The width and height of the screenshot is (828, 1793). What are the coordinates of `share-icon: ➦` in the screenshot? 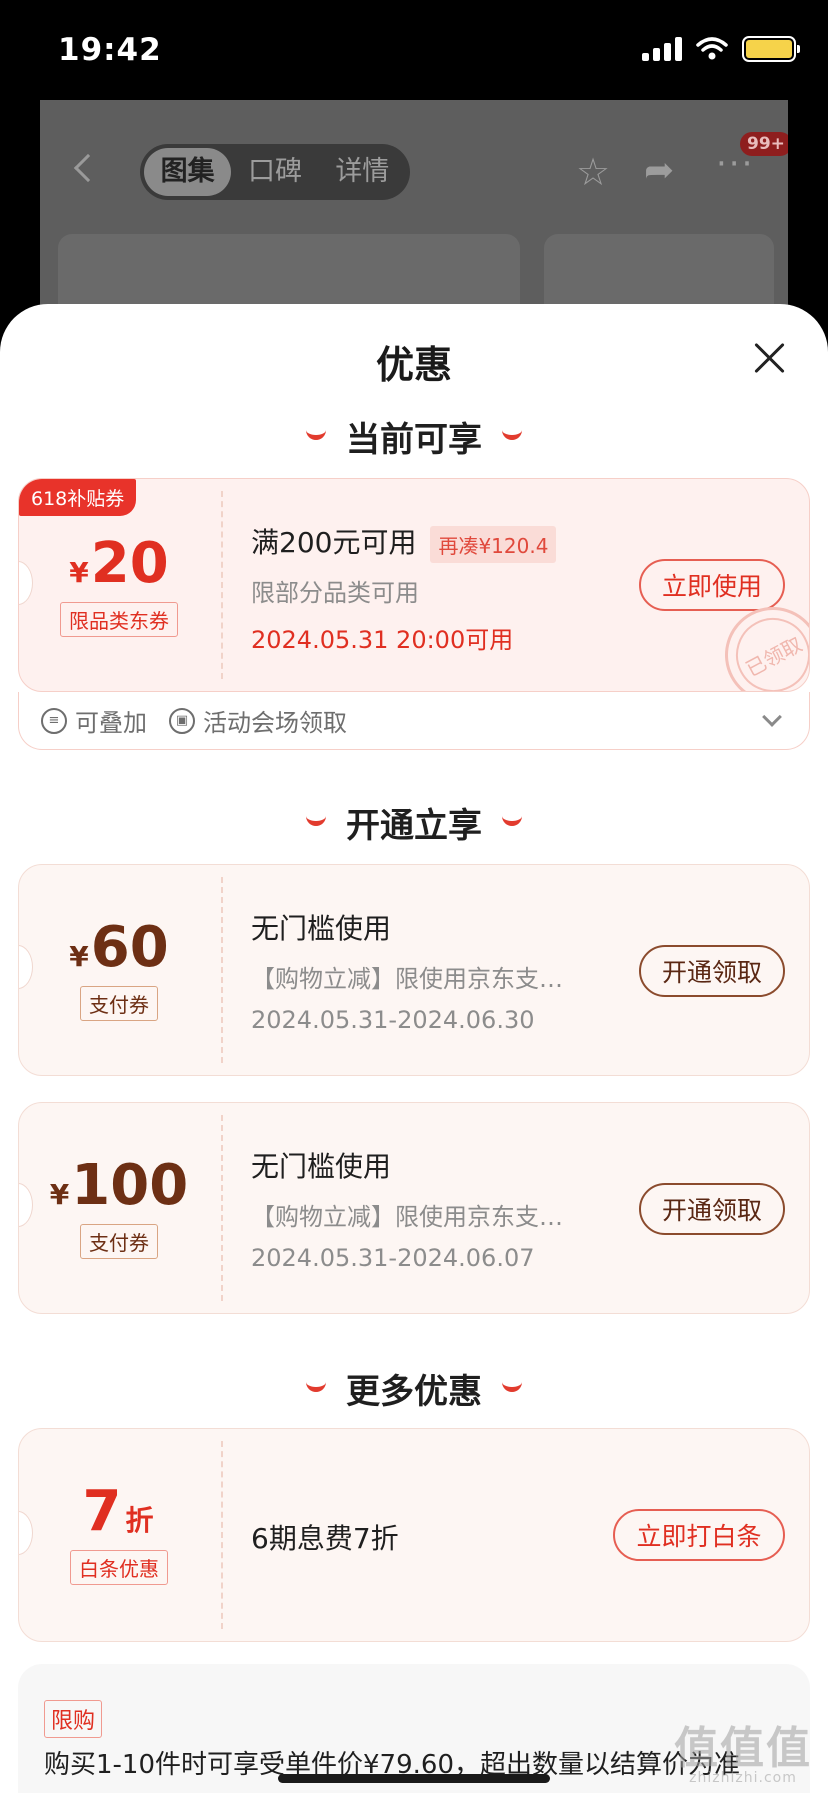 It's located at (659, 170).